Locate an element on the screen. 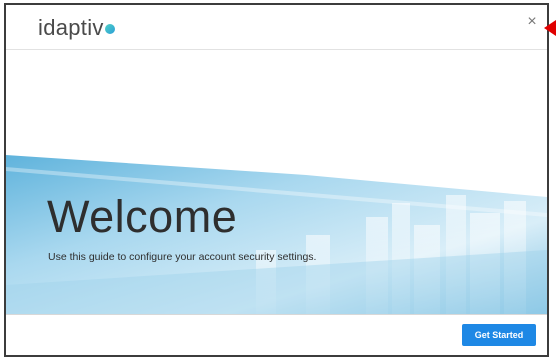 The width and height of the screenshot is (556, 362). close-icon: × is located at coordinates (531, 21).